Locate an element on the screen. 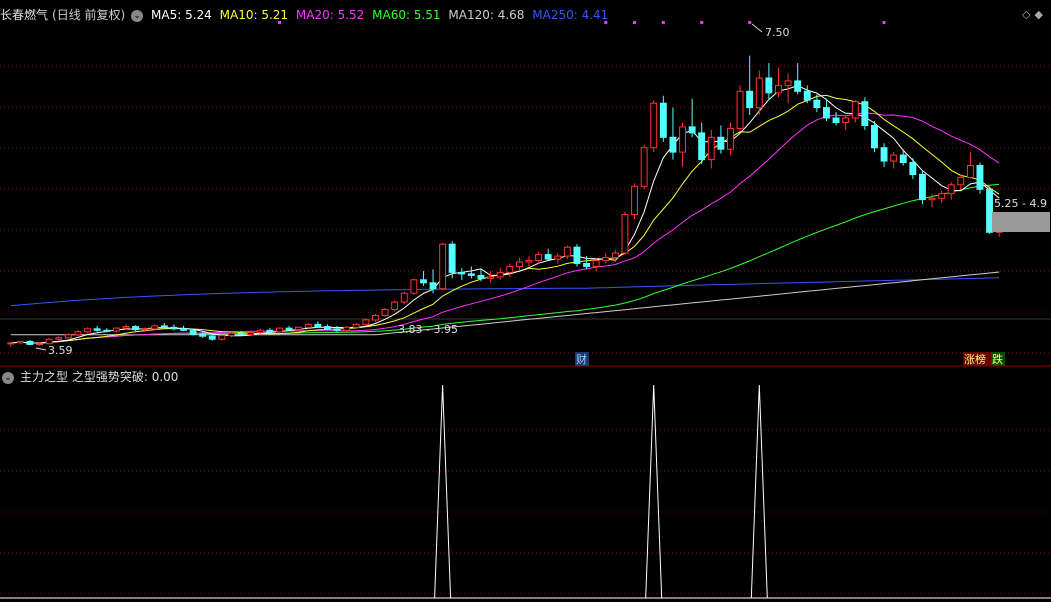 The height and width of the screenshot is (602, 1051). low-pointer is located at coordinates (41, 349).